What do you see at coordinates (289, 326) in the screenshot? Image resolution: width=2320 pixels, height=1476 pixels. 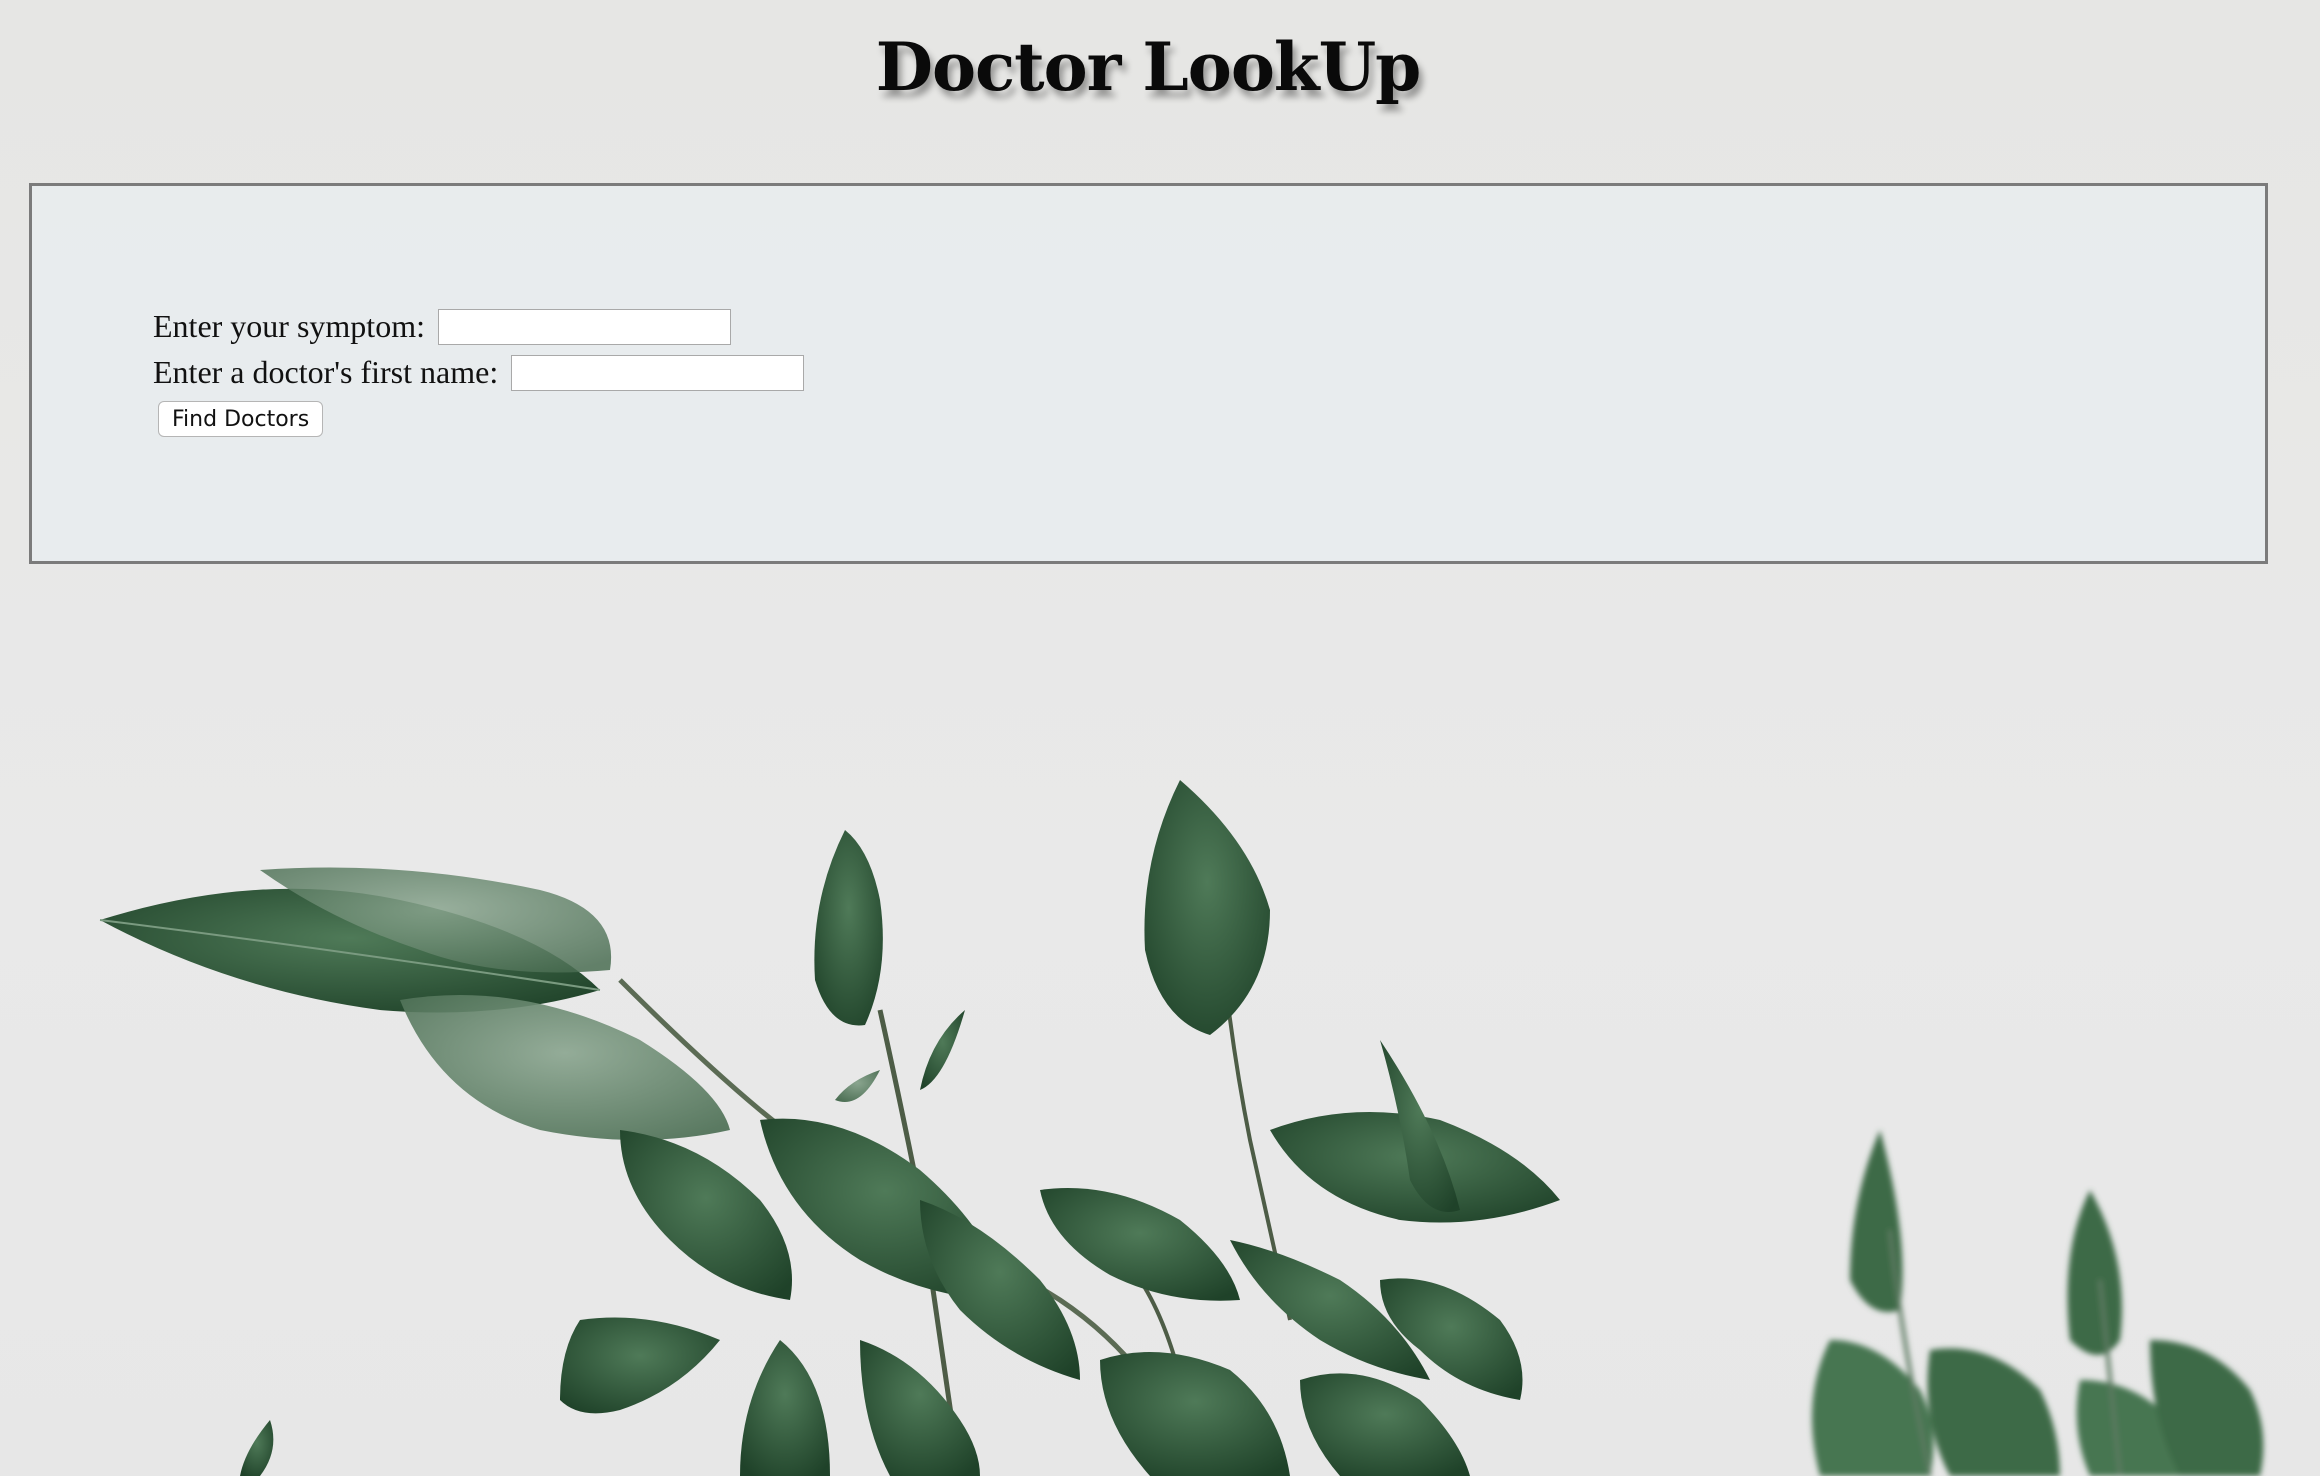 I see `symptom-label: Enter your symptom:` at bounding box center [289, 326].